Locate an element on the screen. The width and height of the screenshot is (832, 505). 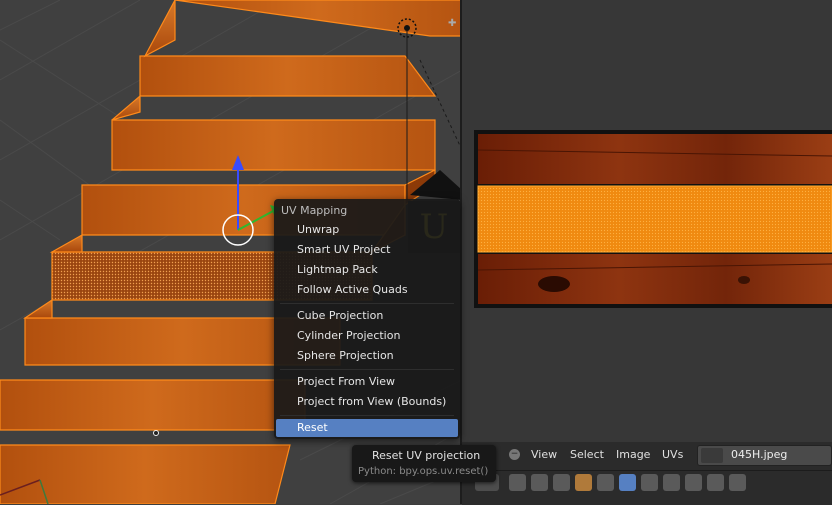
scene-icon is located at coordinates (561, 482).